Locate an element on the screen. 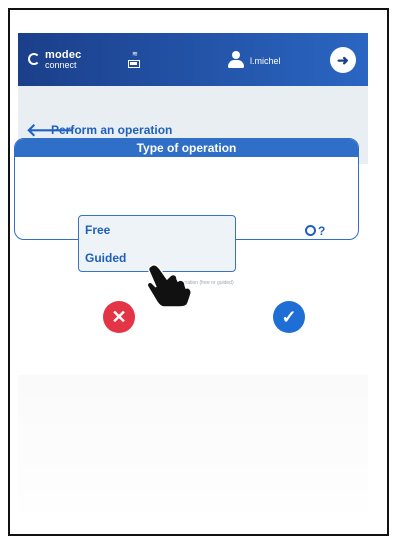  operation-type-title: Type of operation is located at coordinates (186, 148).